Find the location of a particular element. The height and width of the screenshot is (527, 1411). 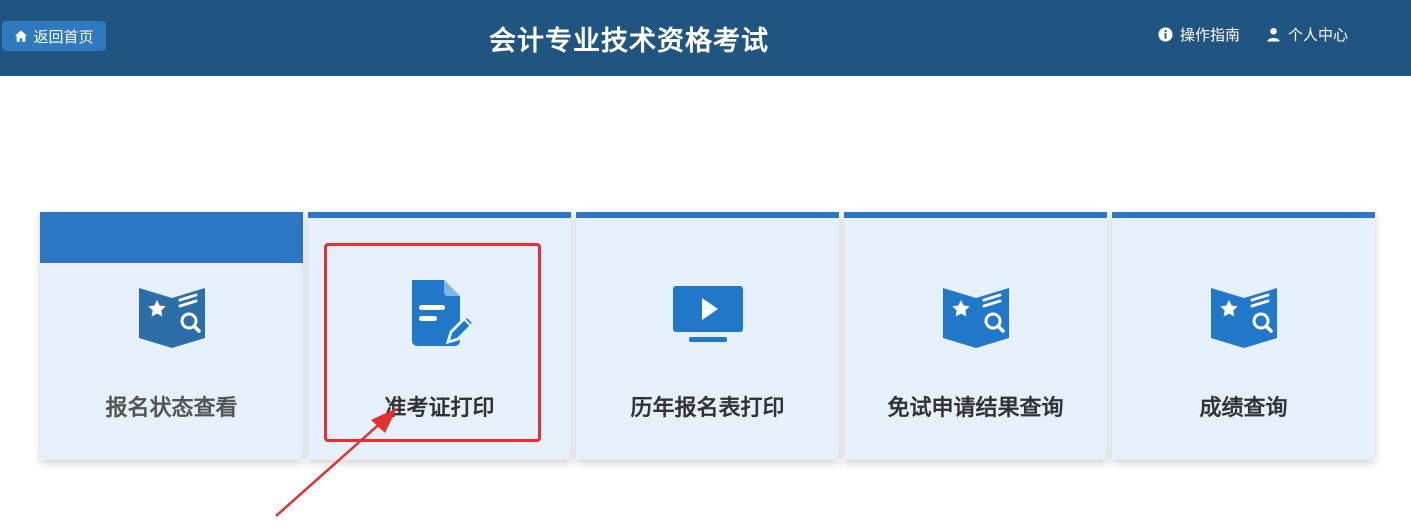

video-play-icon is located at coordinates (708, 314).